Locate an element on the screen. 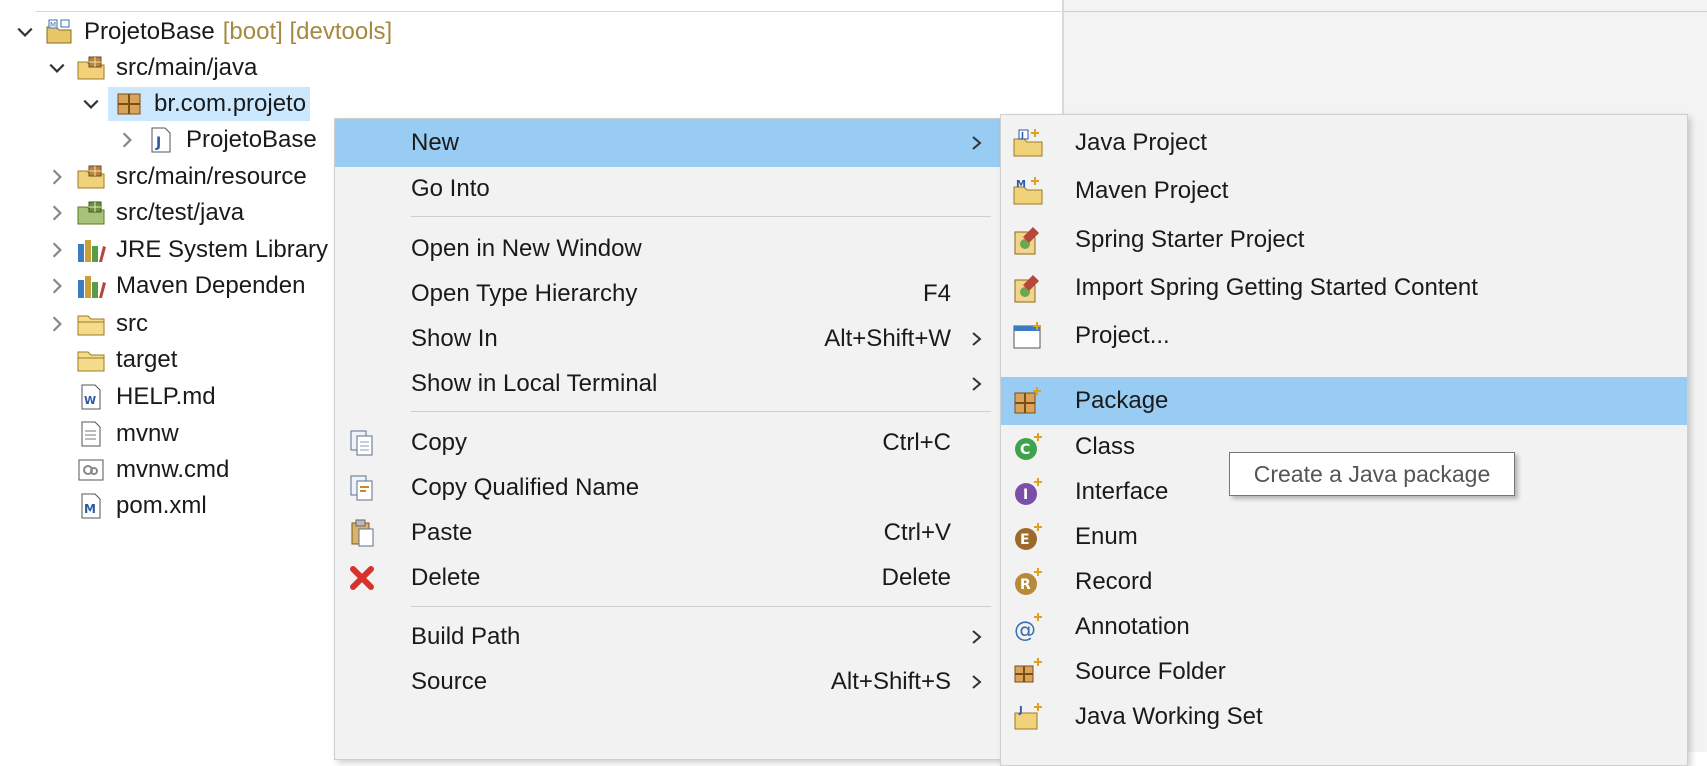 The image size is (1707, 766). tooltip: Create a Java package is located at coordinates (1372, 474).